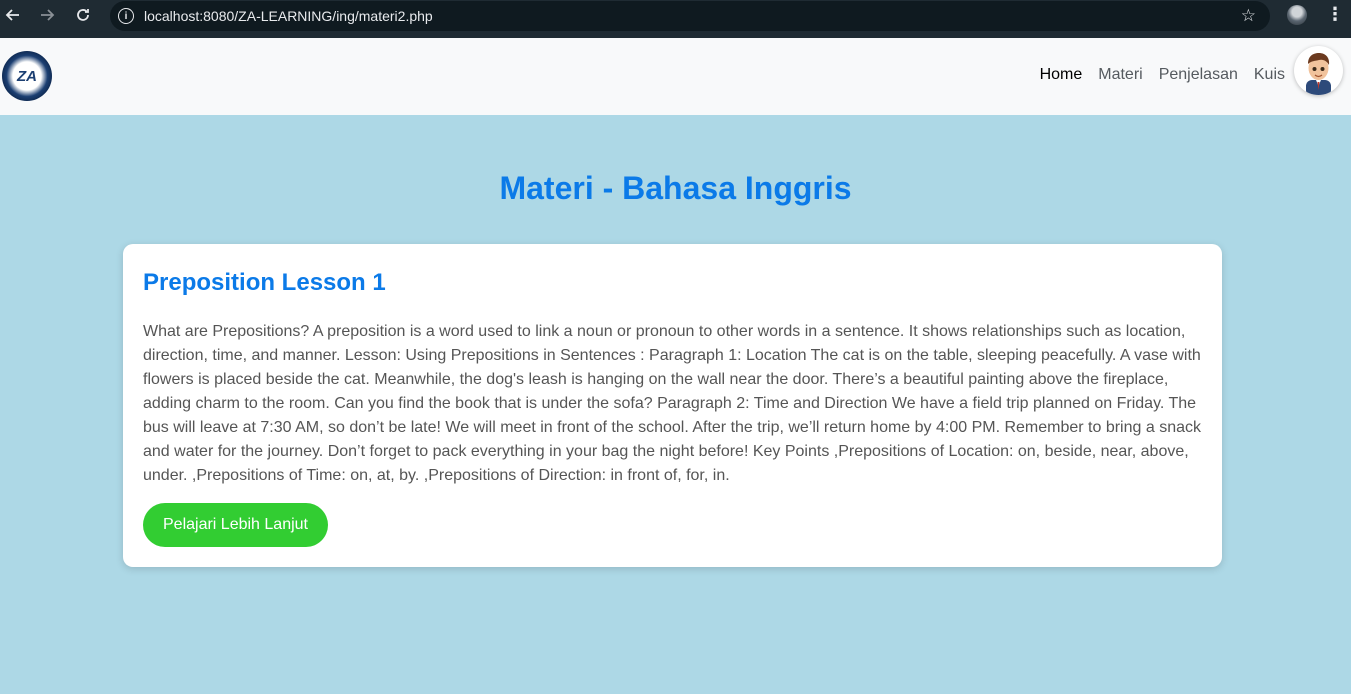 The height and width of the screenshot is (694, 1351). What do you see at coordinates (675, 76) in the screenshot?
I see `site-navbar: ZA Home Materi Penjelasan Kuis` at bounding box center [675, 76].